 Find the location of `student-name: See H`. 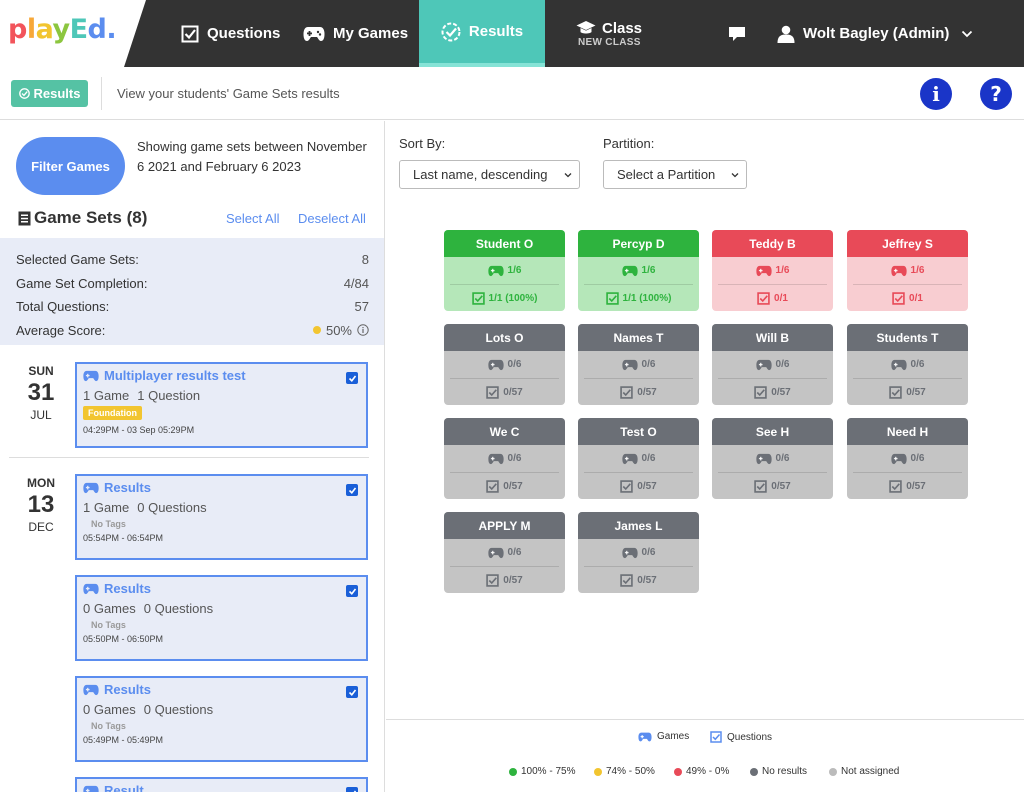

student-name: See H is located at coordinates (772, 431).